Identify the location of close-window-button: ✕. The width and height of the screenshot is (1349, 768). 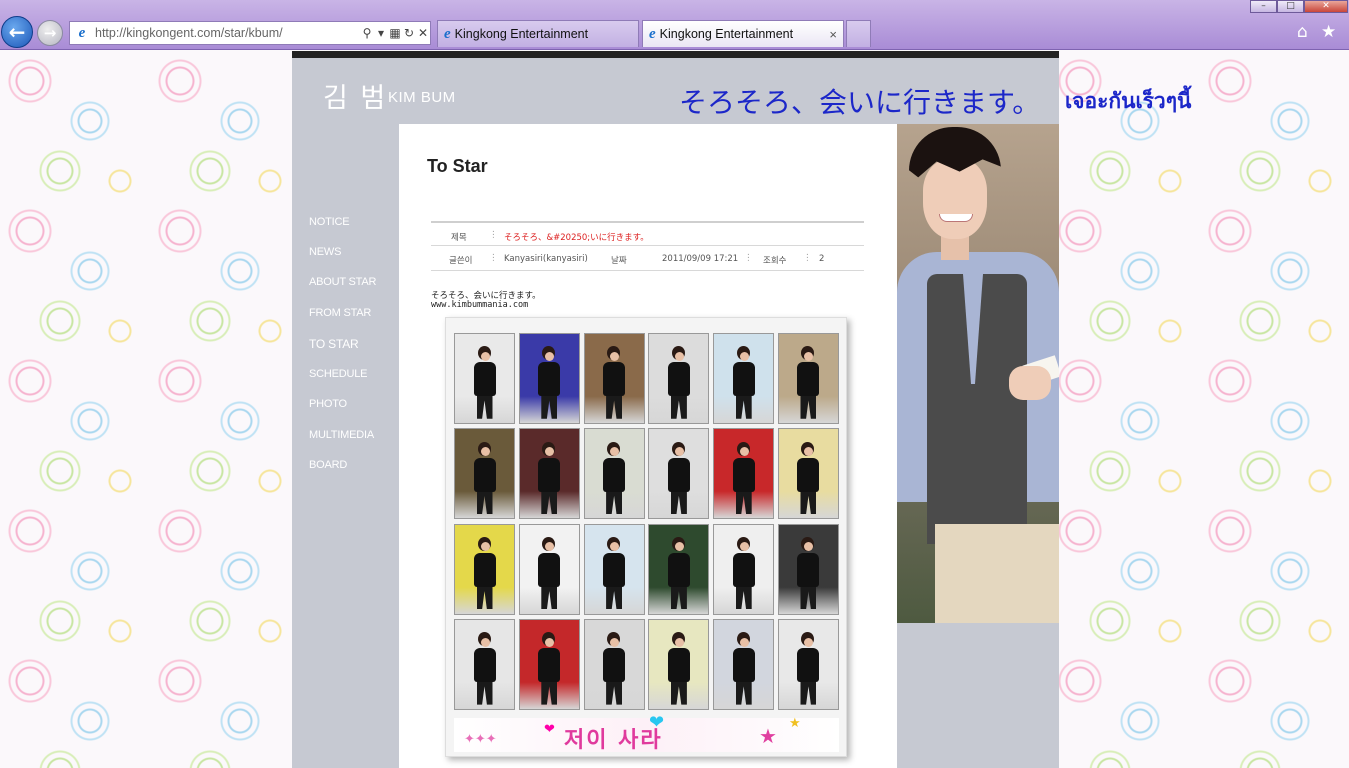
(1326, 6).